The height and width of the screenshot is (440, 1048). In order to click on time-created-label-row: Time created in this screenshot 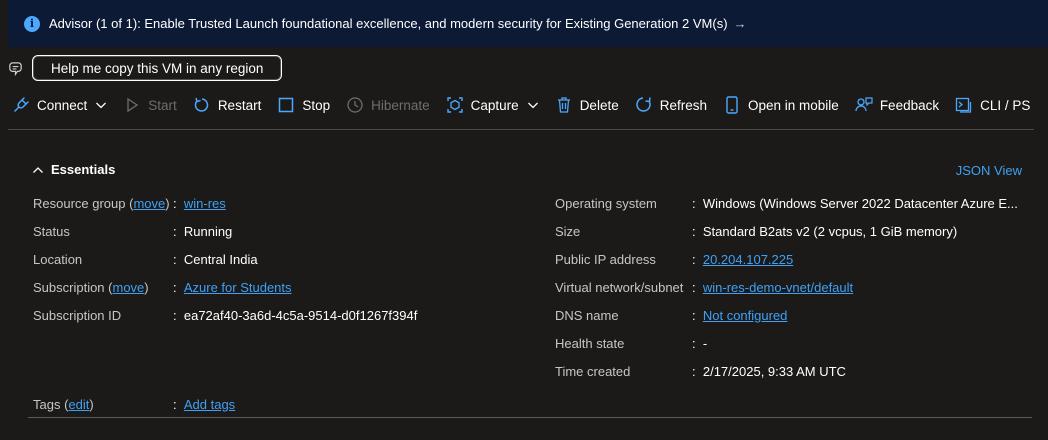, I will do `click(592, 371)`.